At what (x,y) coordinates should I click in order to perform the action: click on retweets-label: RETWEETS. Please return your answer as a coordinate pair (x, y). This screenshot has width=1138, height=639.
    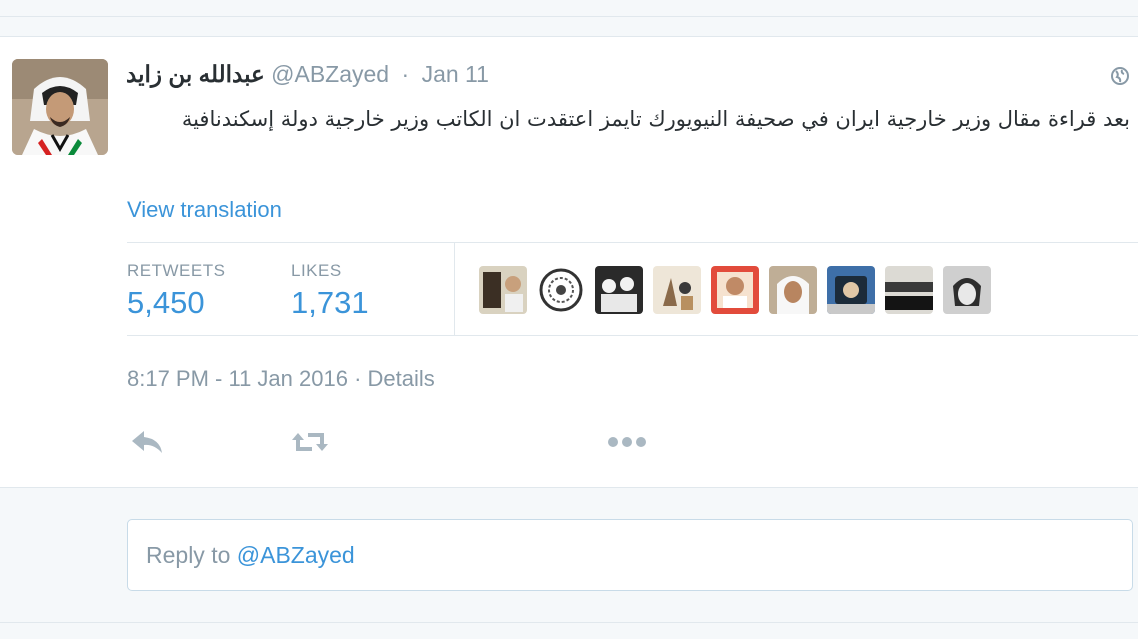
    Looking at the image, I should click on (176, 270).